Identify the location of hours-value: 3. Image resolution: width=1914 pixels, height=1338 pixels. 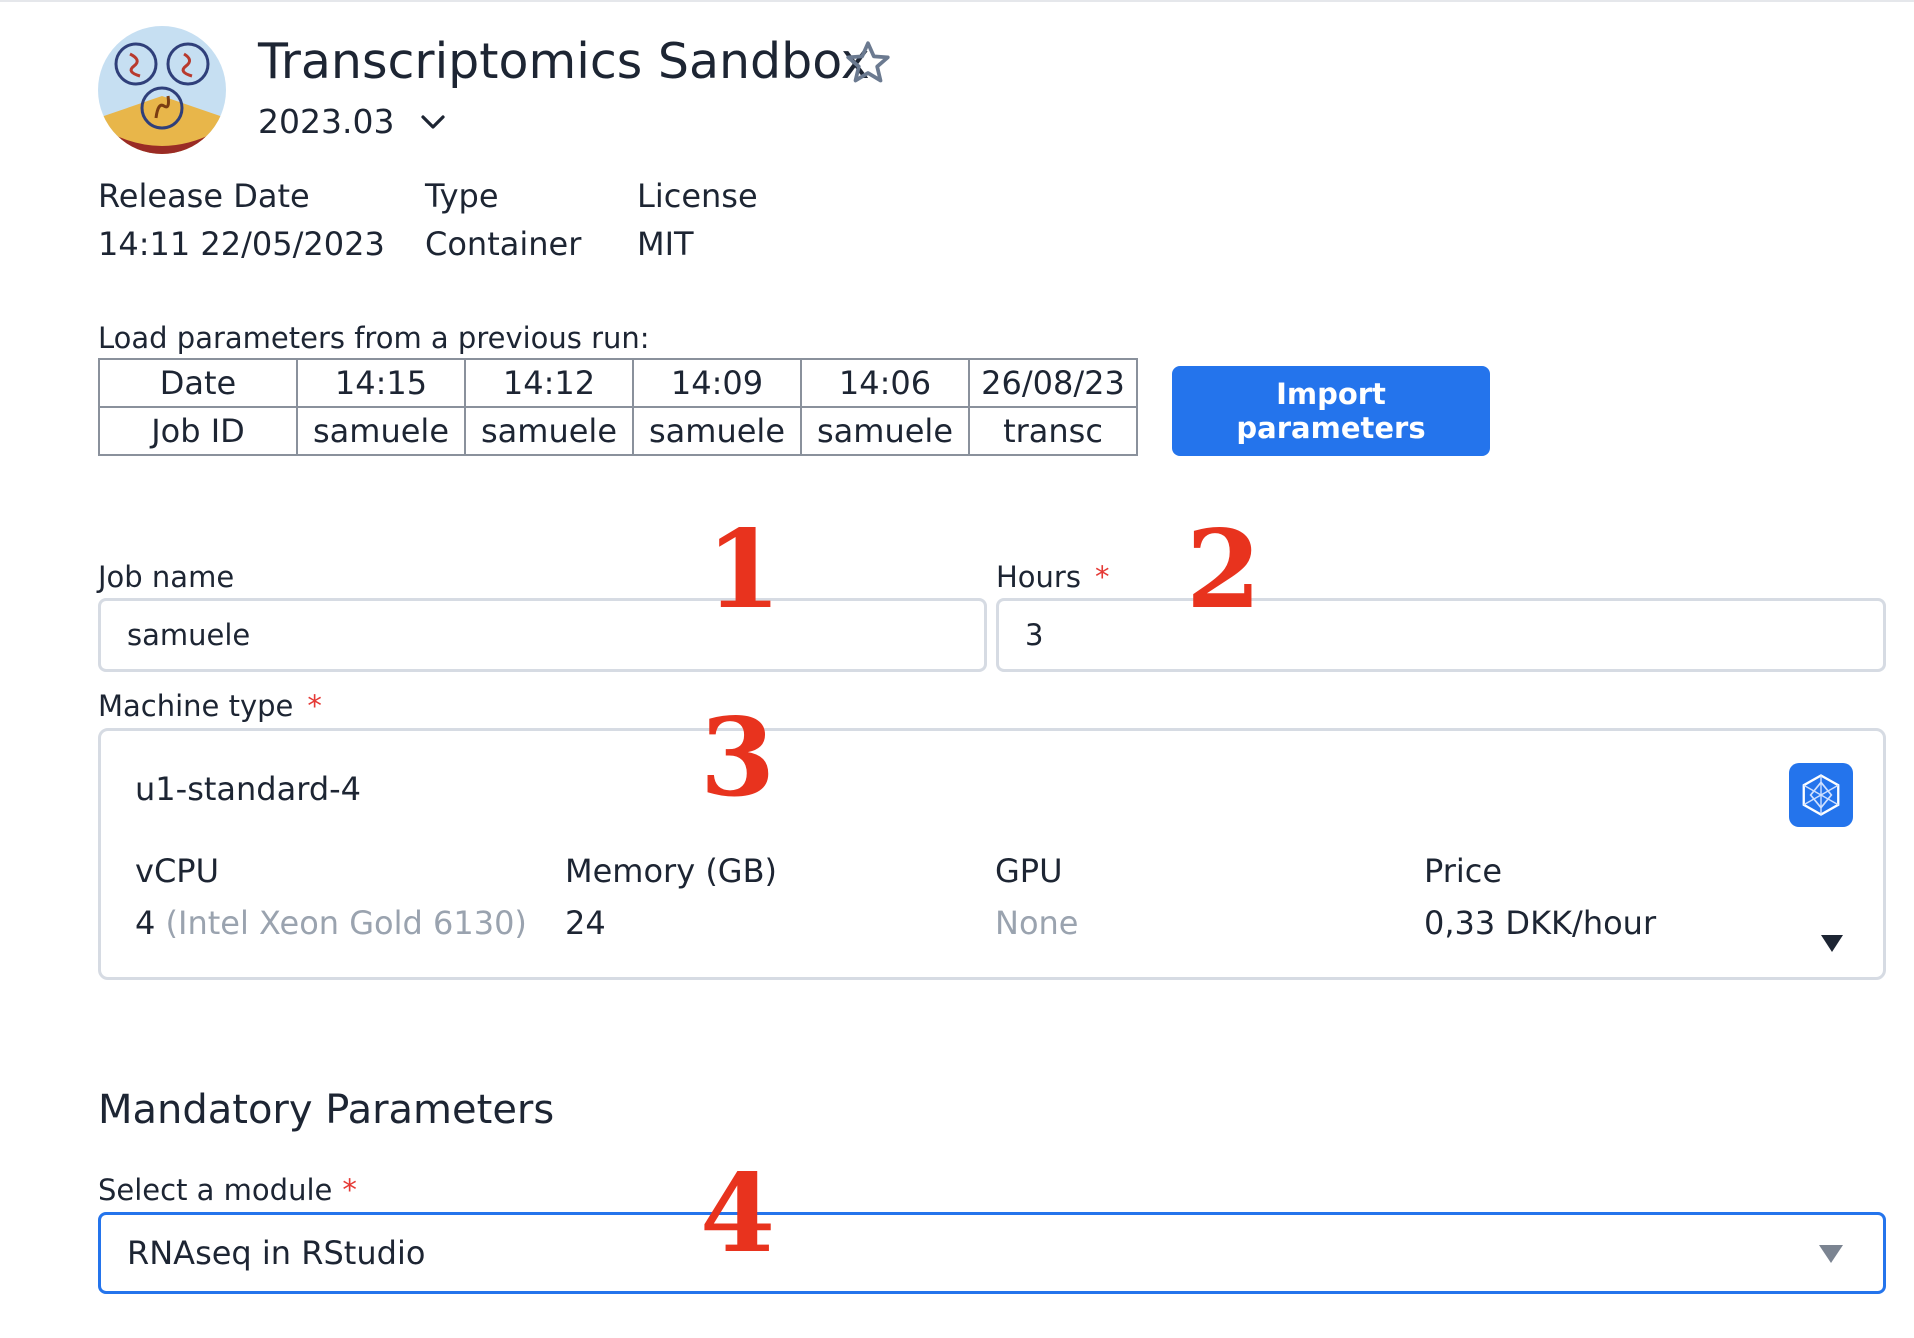
(1034, 635).